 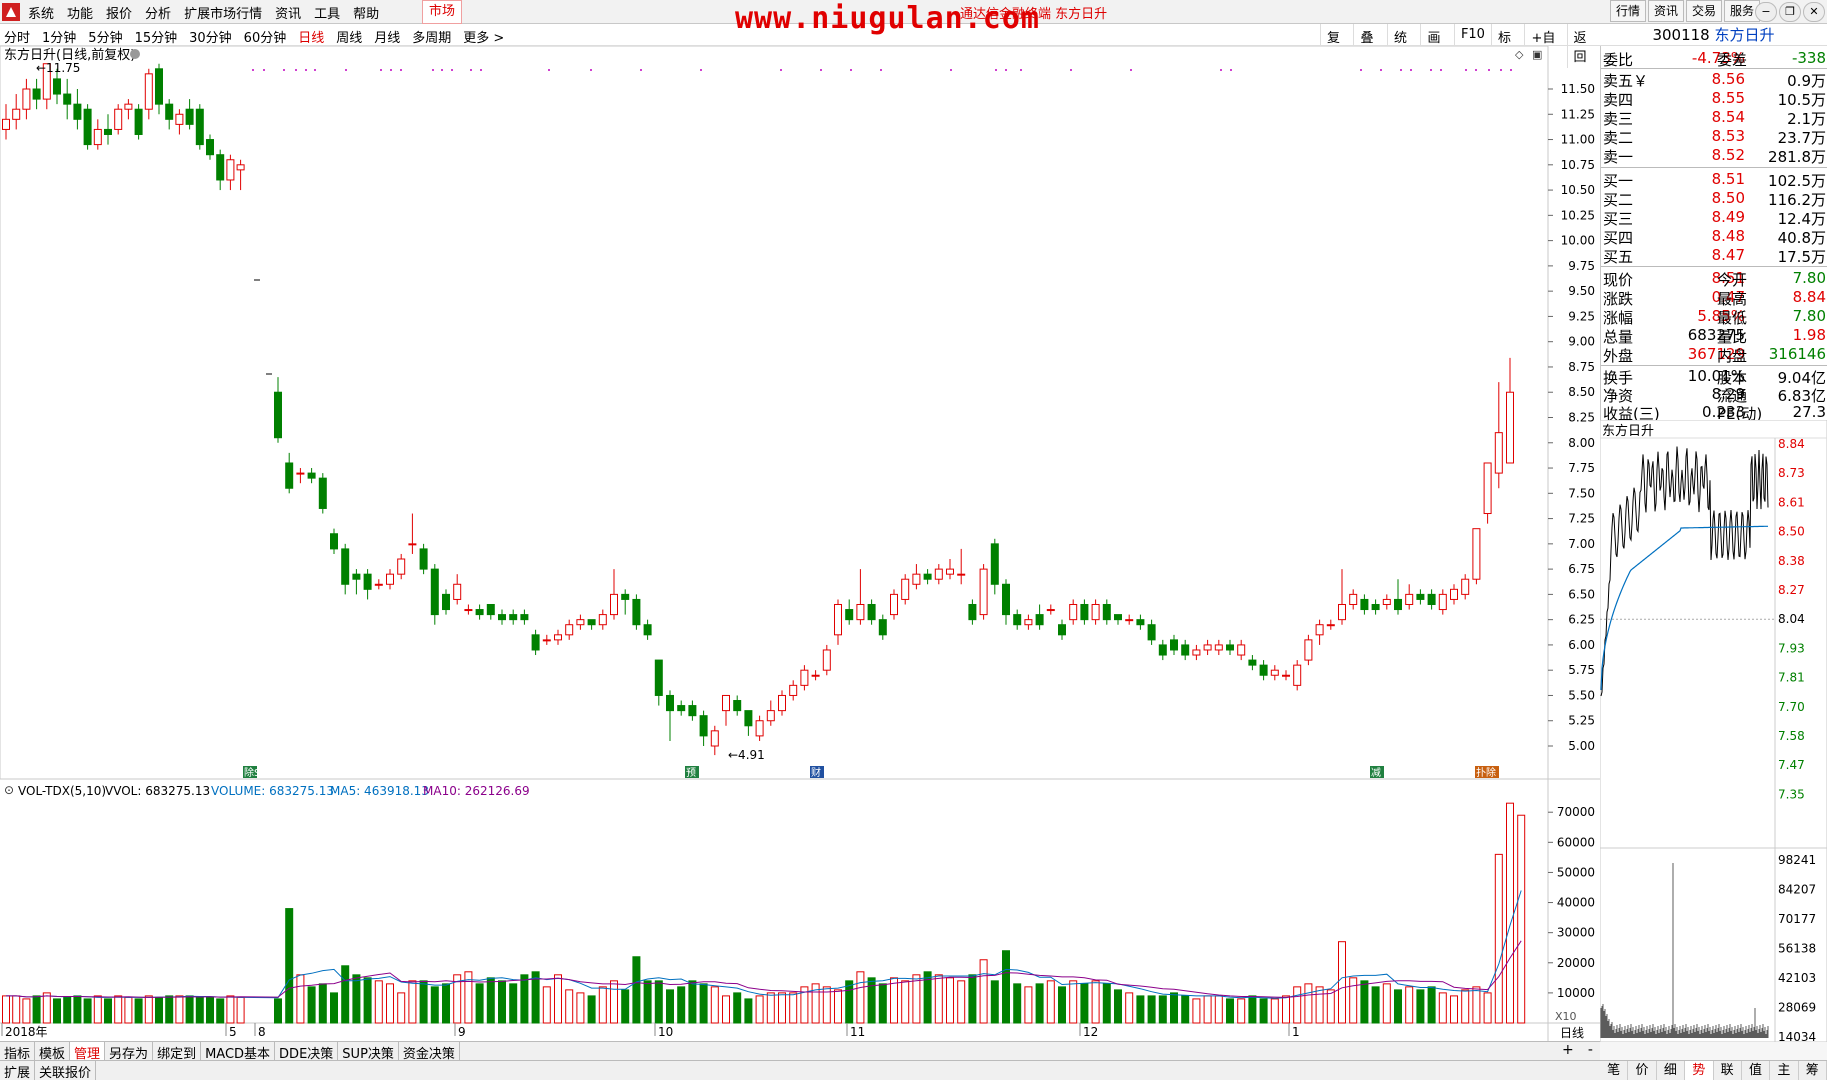 What do you see at coordinates (1801, 219) in the screenshot?
I see `bid-volume: 12.4万` at bounding box center [1801, 219].